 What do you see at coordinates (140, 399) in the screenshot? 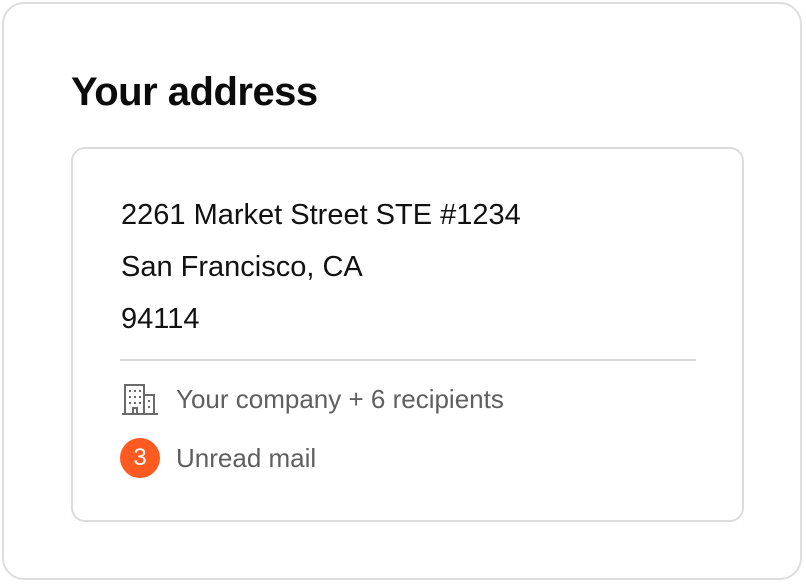
I see `building-icon` at bounding box center [140, 399].